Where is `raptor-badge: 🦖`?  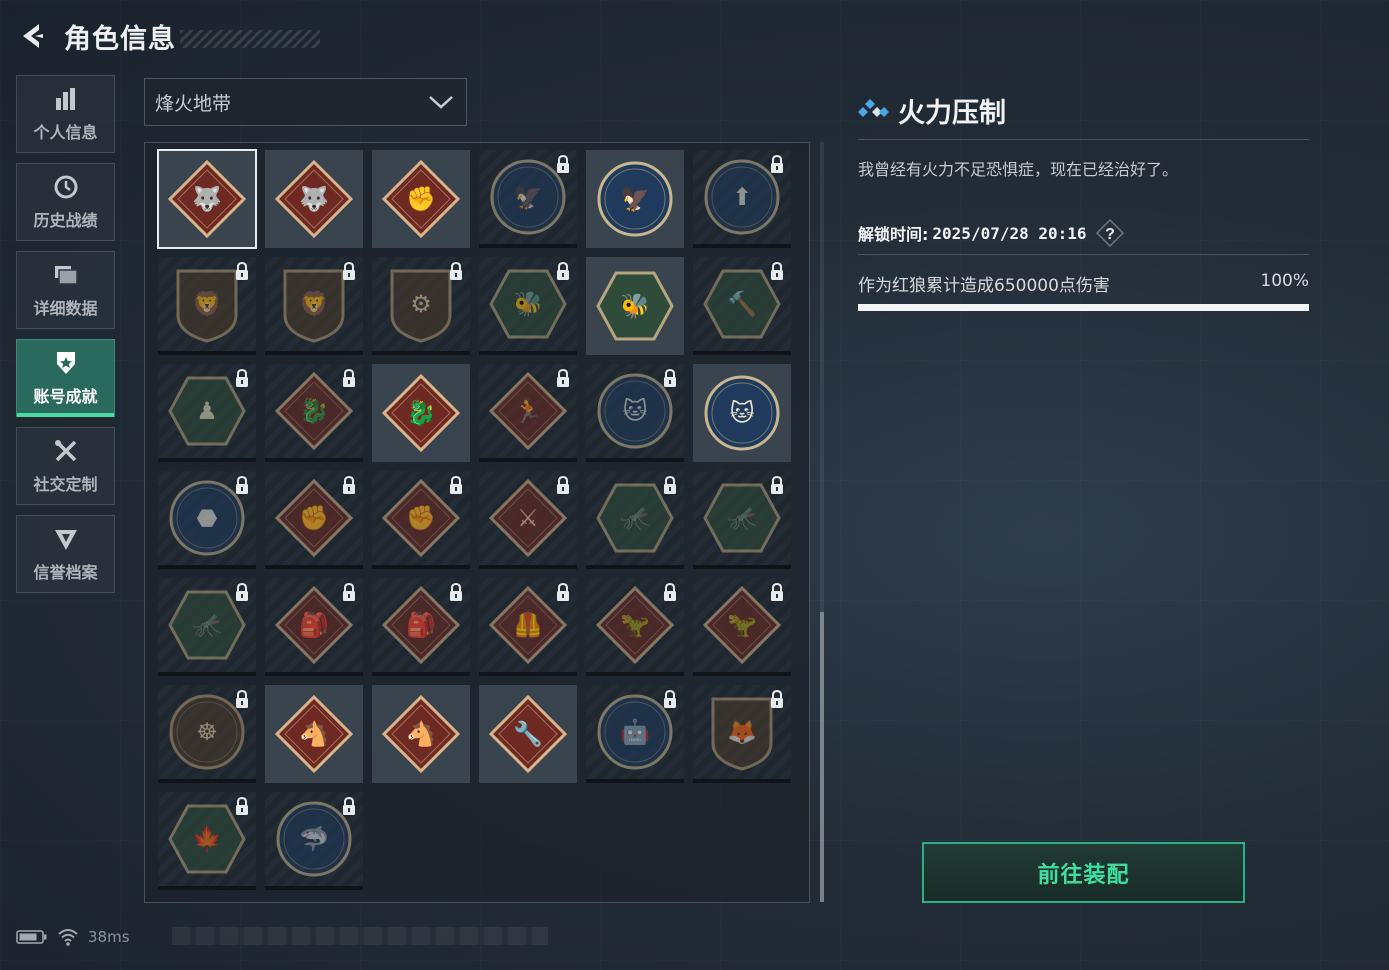
raptor-badge: 🦖 is located at coordinates (635, 627).